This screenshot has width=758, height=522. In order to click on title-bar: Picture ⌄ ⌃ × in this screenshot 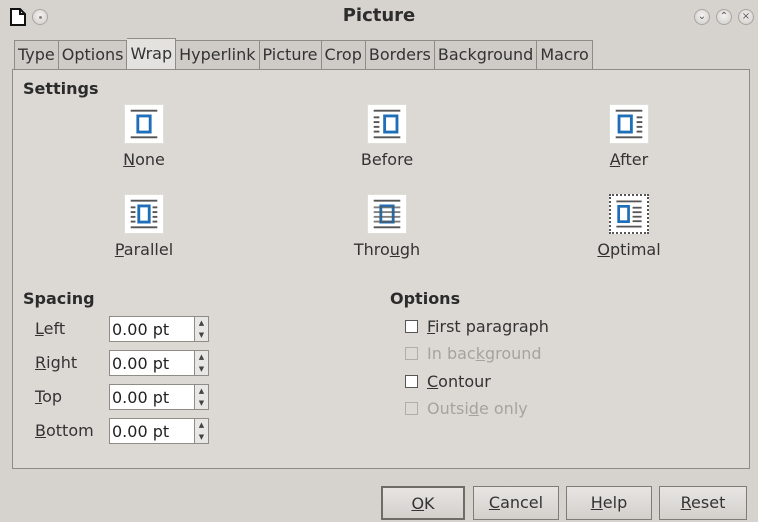, I will do `click(379, 17)`.